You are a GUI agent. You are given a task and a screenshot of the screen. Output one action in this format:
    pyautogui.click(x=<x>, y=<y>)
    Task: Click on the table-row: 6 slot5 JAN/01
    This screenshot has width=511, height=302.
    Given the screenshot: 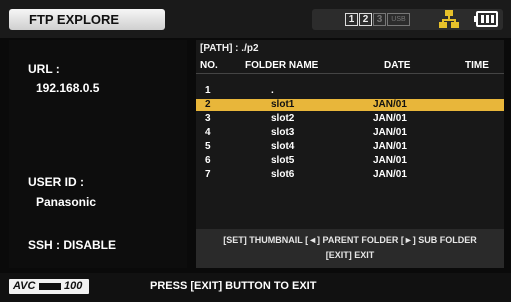 What is the action you would take?
    pyautogui.click(x=350, y=161)
    